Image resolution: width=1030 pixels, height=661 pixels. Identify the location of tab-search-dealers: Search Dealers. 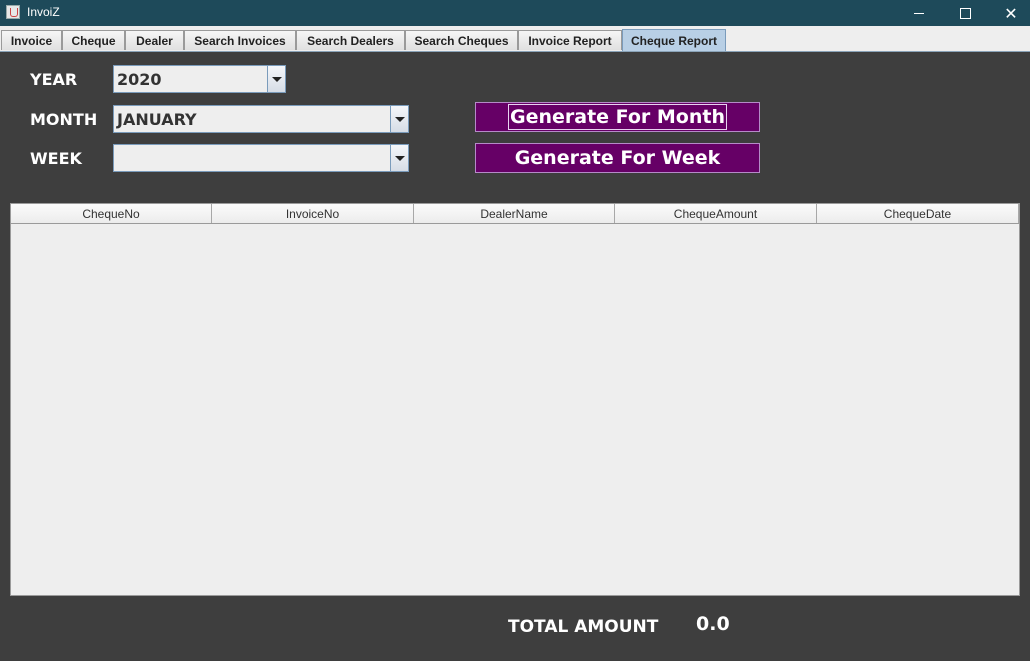
(350, 40).